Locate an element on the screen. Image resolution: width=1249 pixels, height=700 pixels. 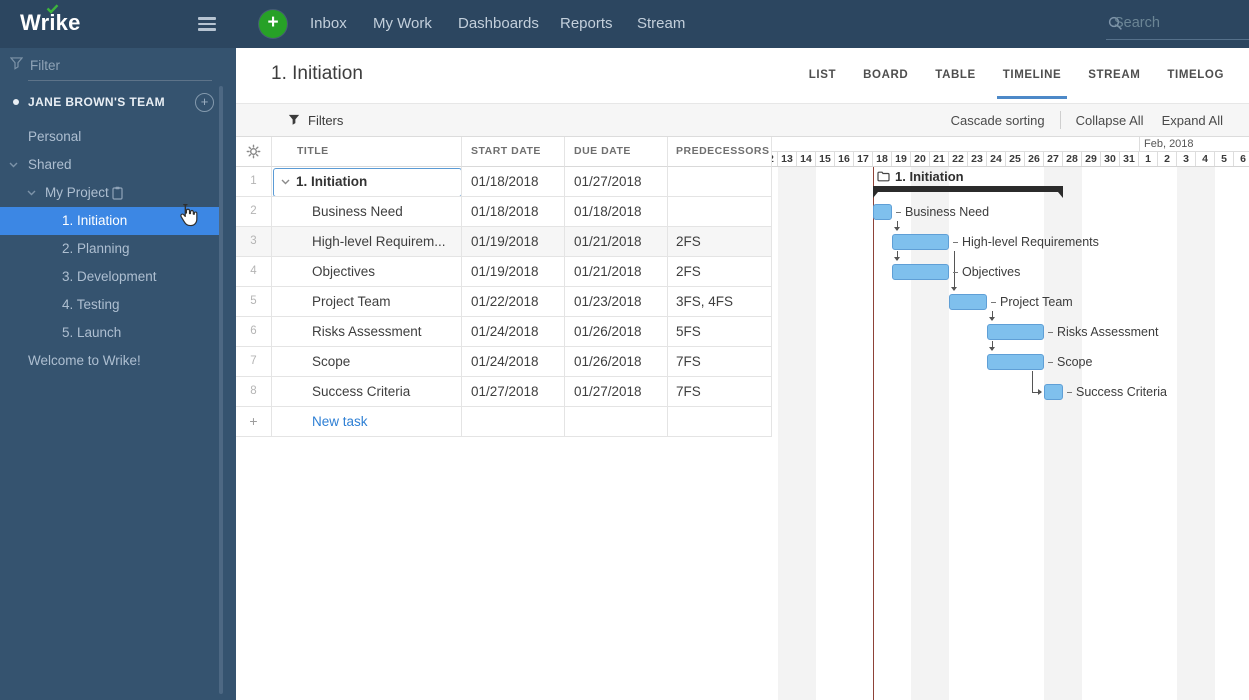
new-task-row: + New task is located at coordinates (504, 422).